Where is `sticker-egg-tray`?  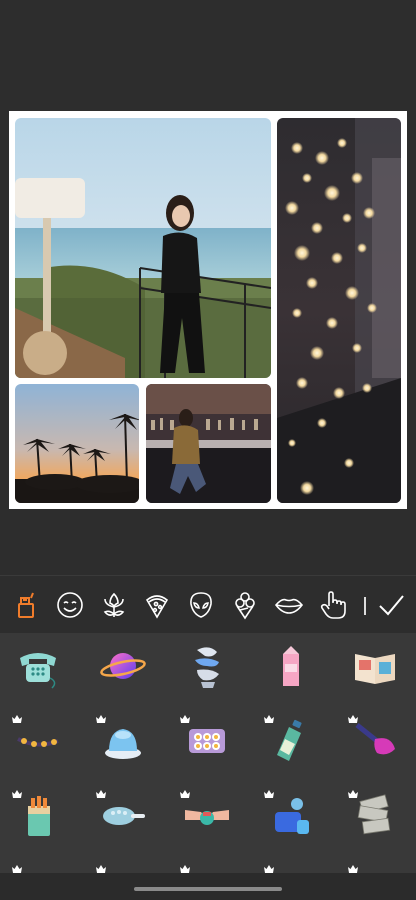
sticker-egg-tray is located at coordinates (207, 741).